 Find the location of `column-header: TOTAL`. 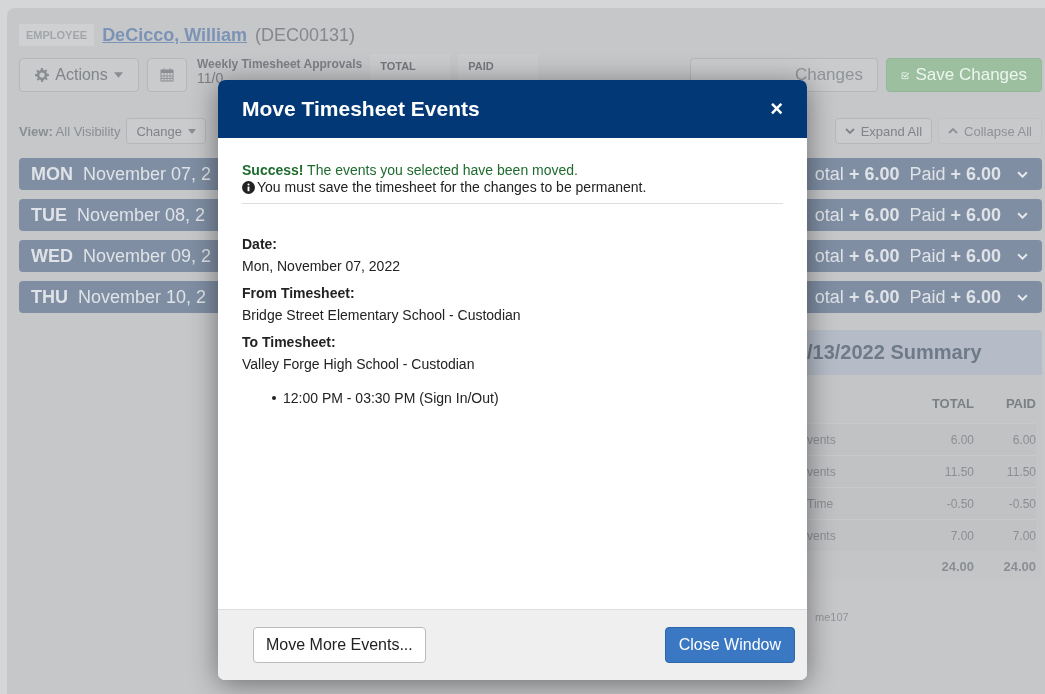

column-header: TOTAL is located at coordinates (952, 403).